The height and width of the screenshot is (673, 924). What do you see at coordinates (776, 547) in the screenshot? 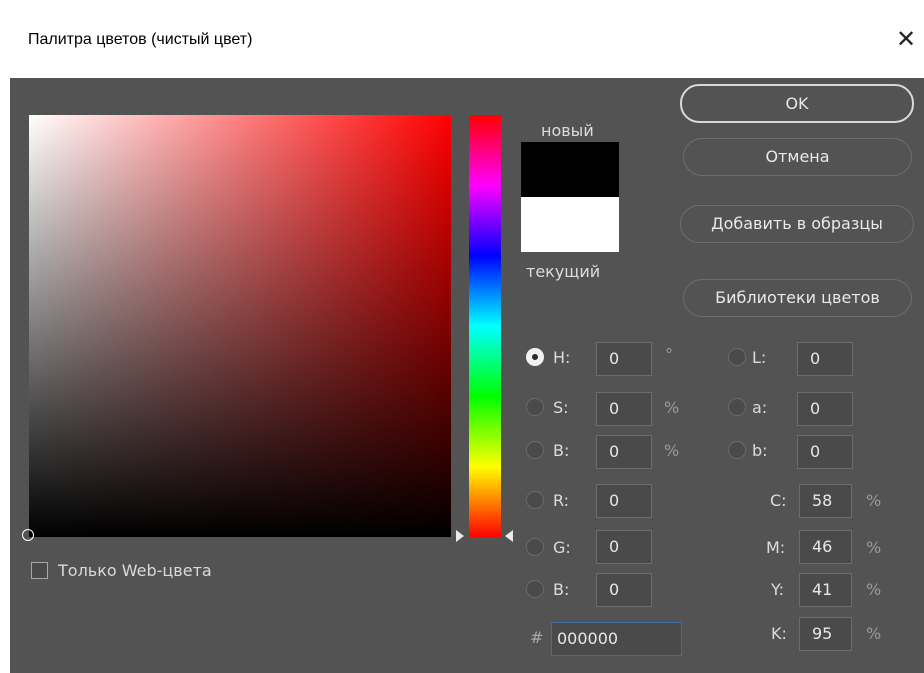
I see `m-label: M:` at bounding box center [776, 547].